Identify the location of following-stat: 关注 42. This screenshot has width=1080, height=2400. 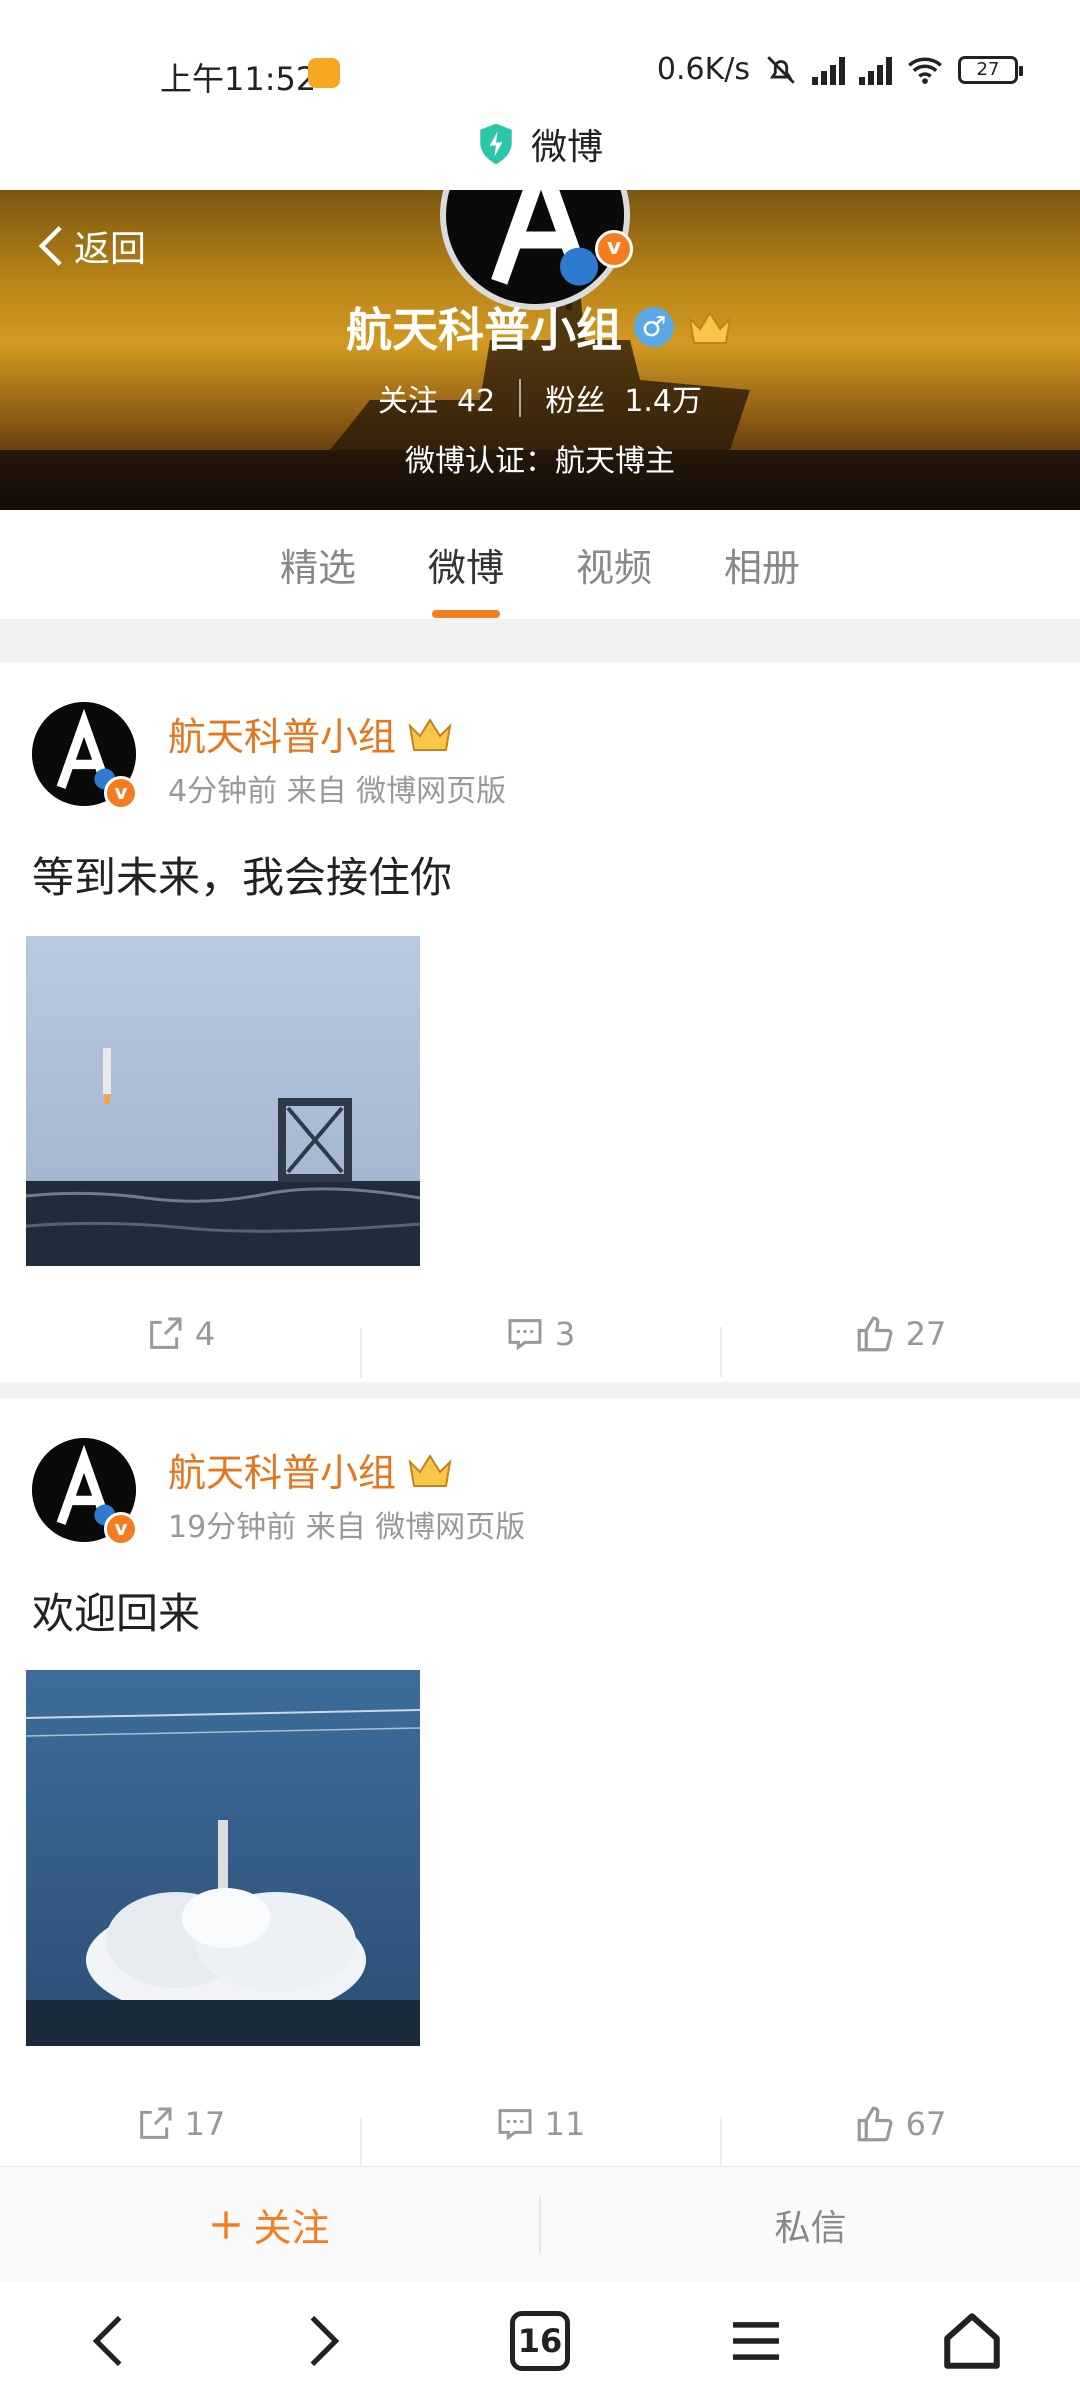
(436, 398).